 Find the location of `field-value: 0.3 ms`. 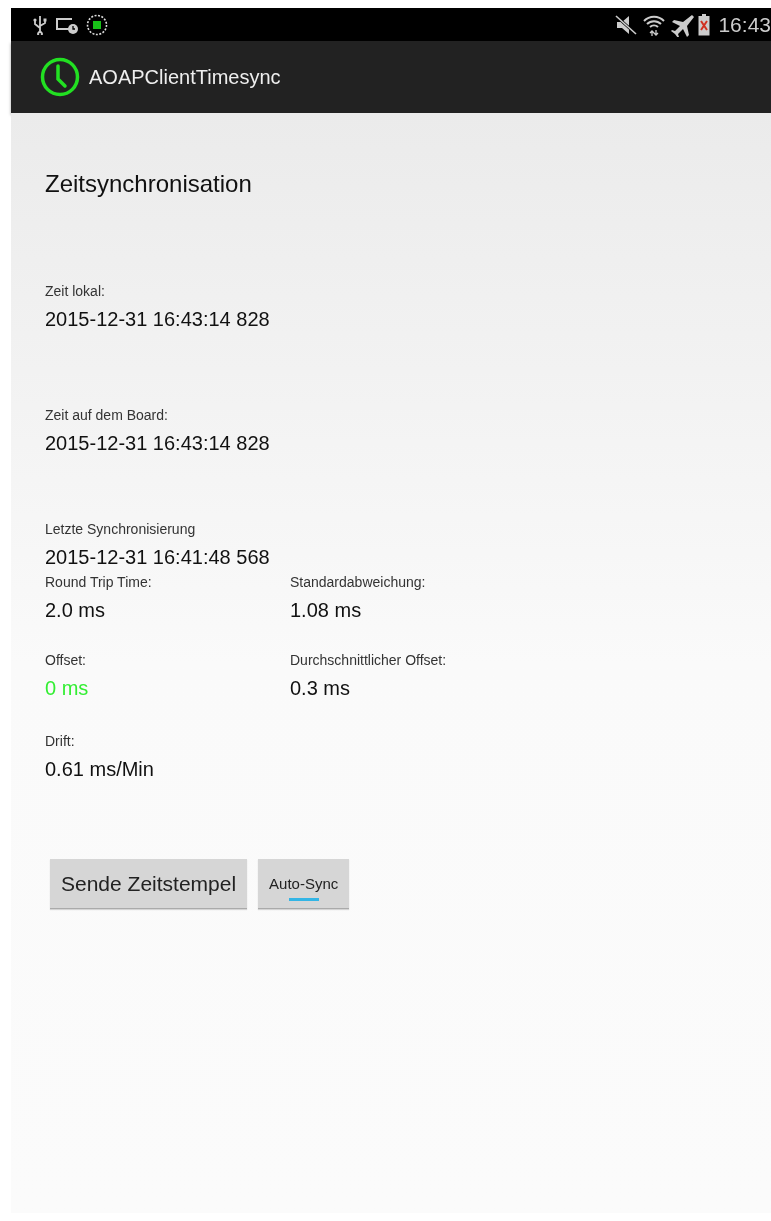

field-value: 0.3 ms is located at coordinates (321, 688).